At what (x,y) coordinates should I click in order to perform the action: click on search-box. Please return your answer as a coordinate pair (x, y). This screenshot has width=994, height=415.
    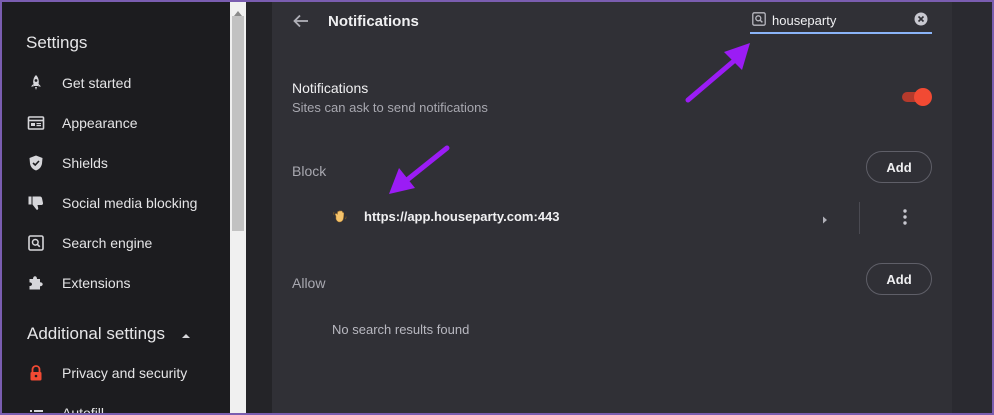
    Looking at the image, I should click on (841, 21).